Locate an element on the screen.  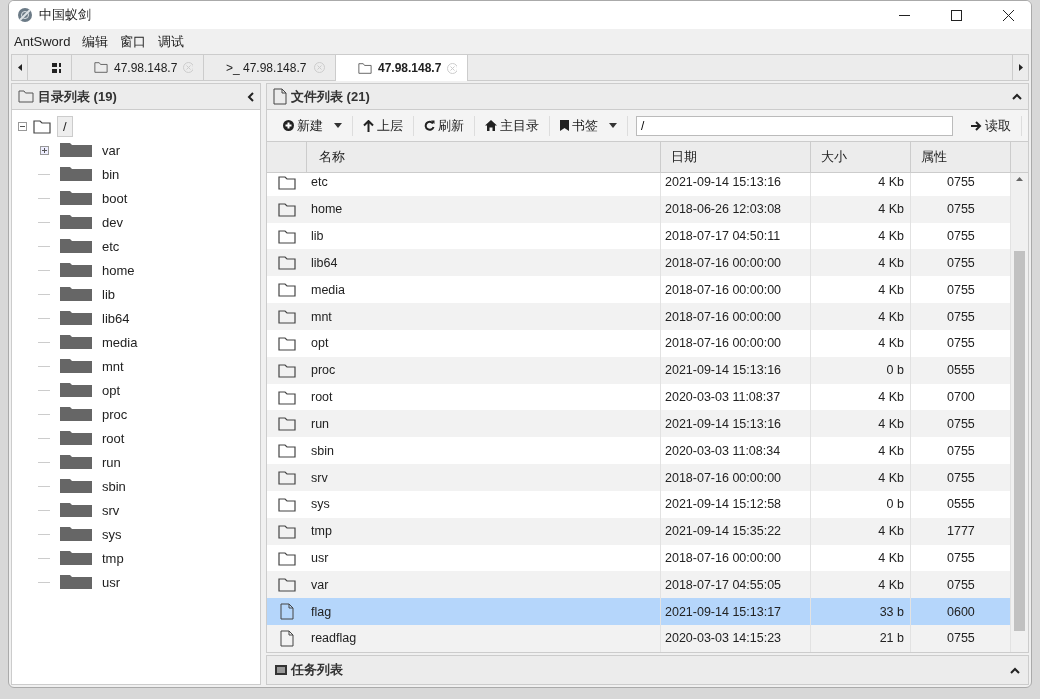
toolbar-button: 上层 is located at coordinates (383, 125).